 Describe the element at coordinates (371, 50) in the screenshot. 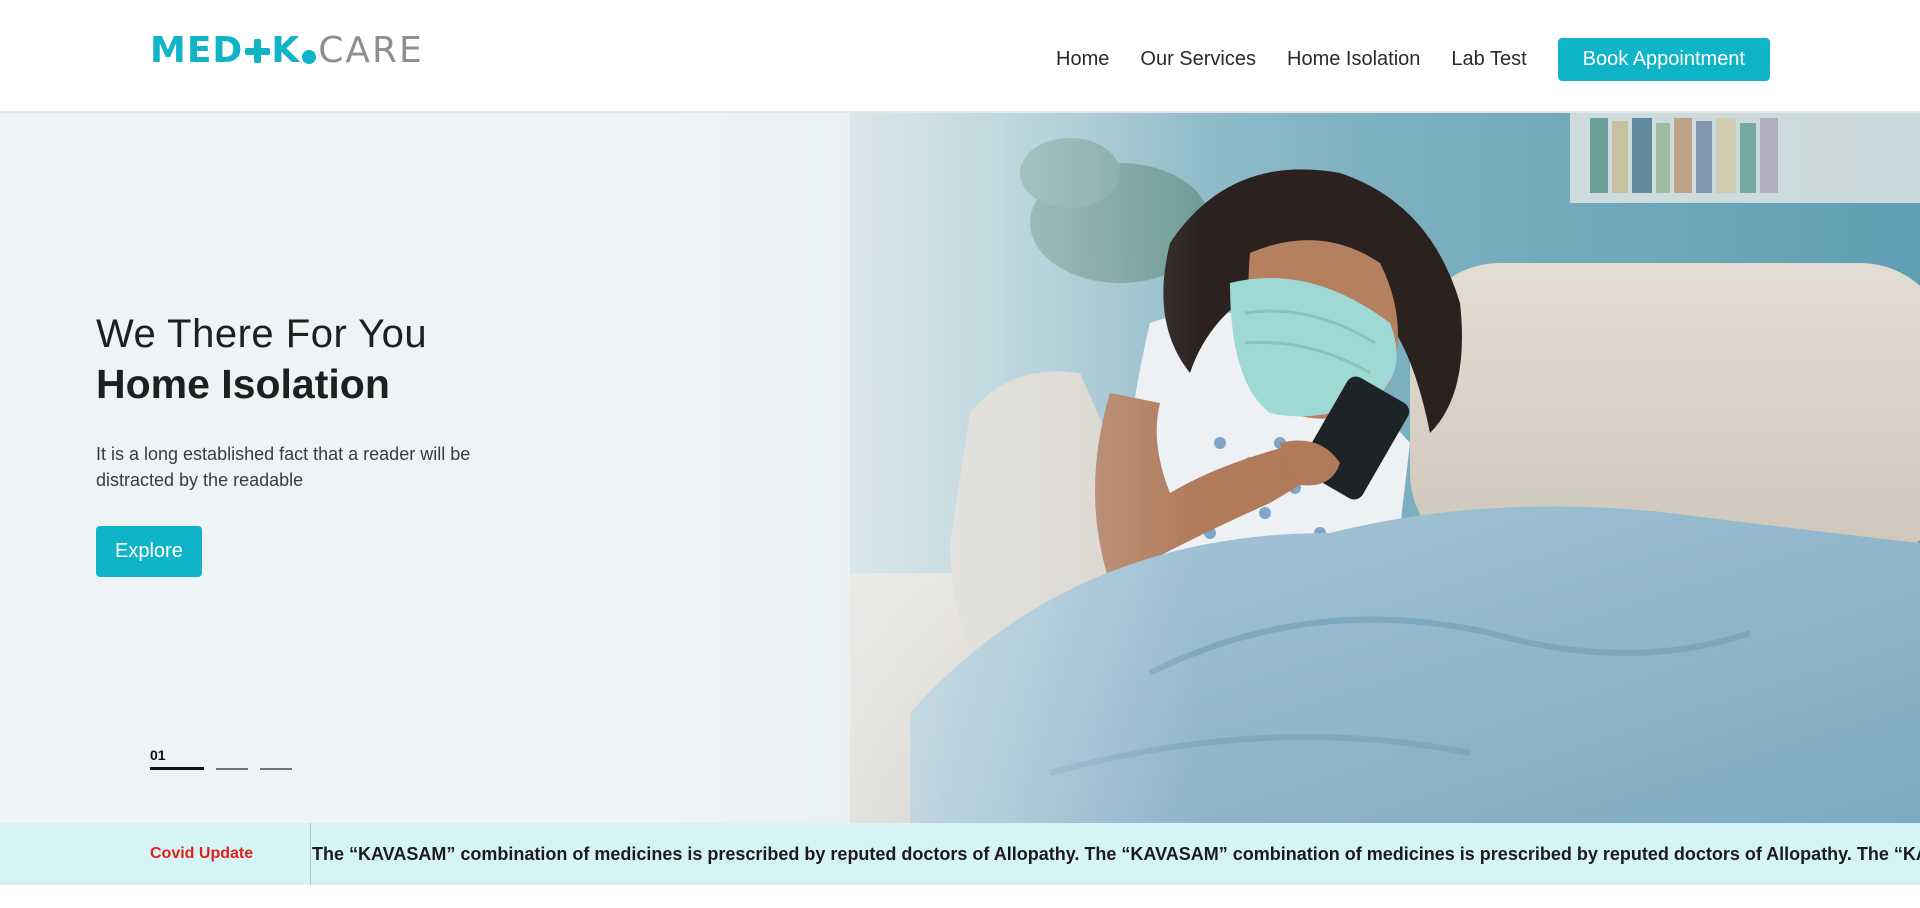

I see `logo-care-text: CARE` at that location.